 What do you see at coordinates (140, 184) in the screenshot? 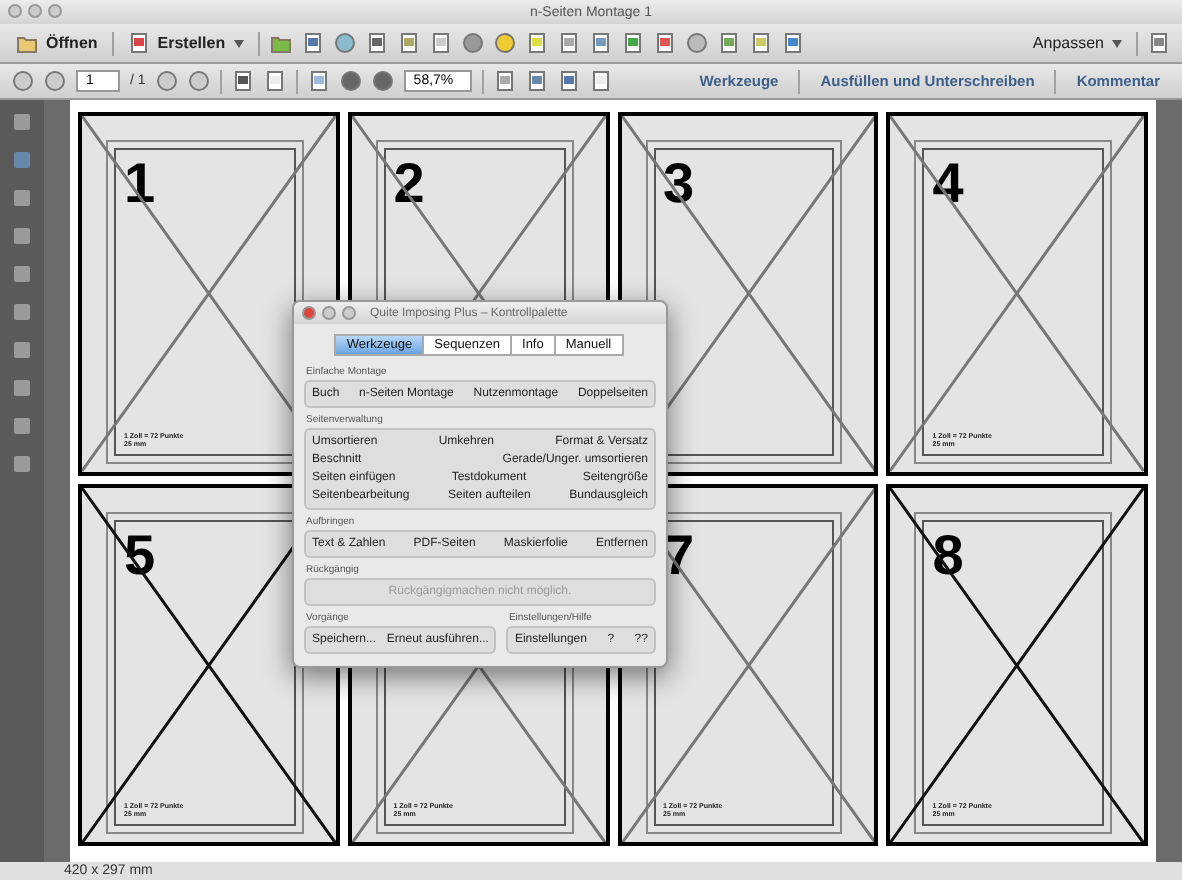
I see `page-number: 1` at bounding box center [140, 184].